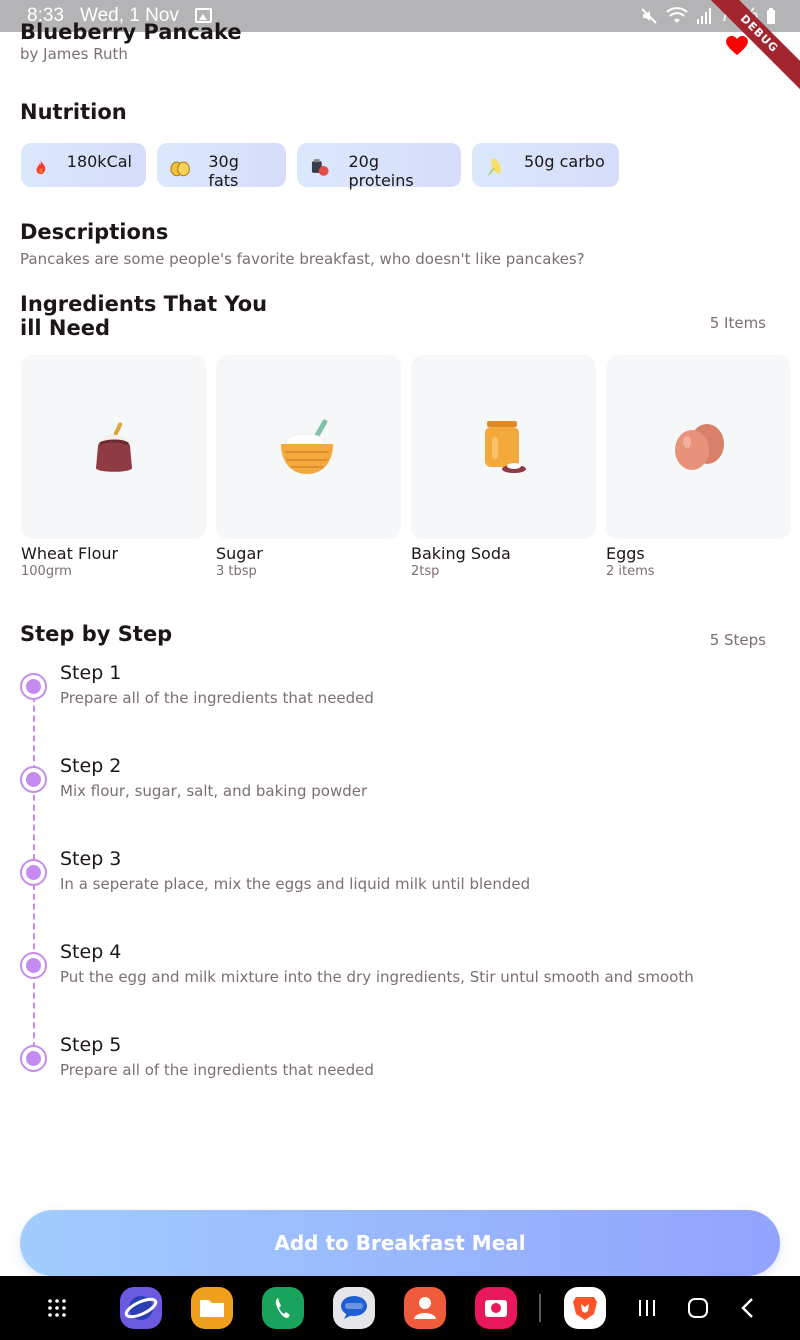  I want to click on ingredient-card: Wheat Flour 100grm, so click(113, 467).